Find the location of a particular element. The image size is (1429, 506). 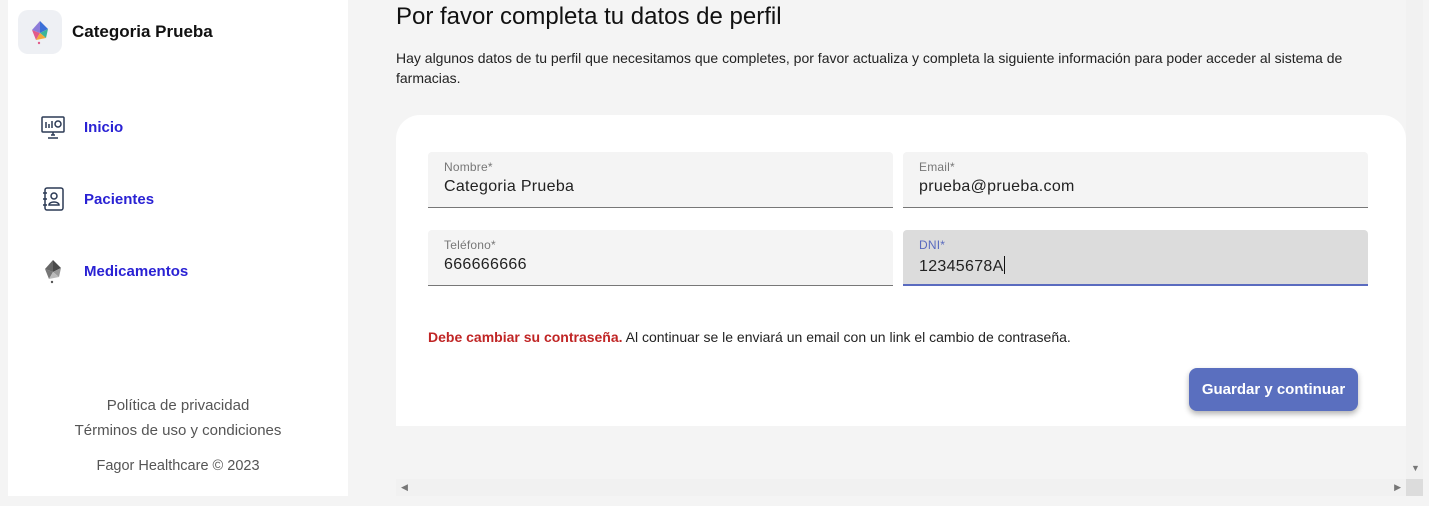

horizontal-scrollbar: ◀ ▶ is located at coordinates (901, 487).